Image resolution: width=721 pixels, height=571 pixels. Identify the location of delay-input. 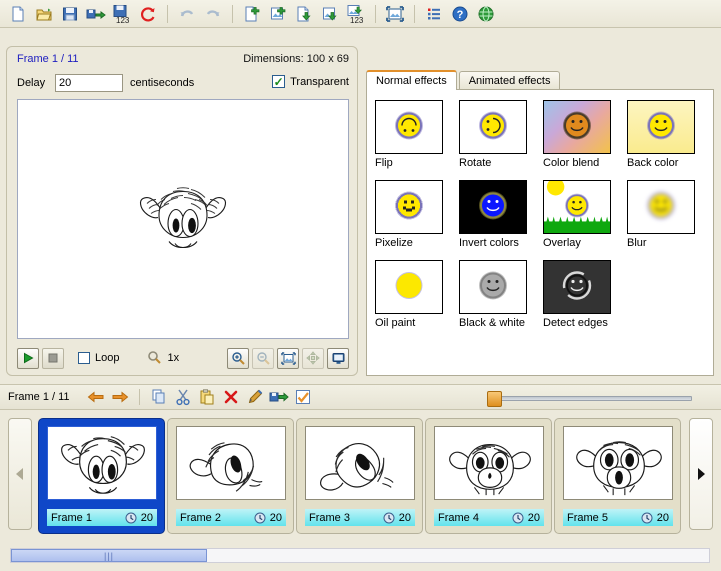
(89, 83).